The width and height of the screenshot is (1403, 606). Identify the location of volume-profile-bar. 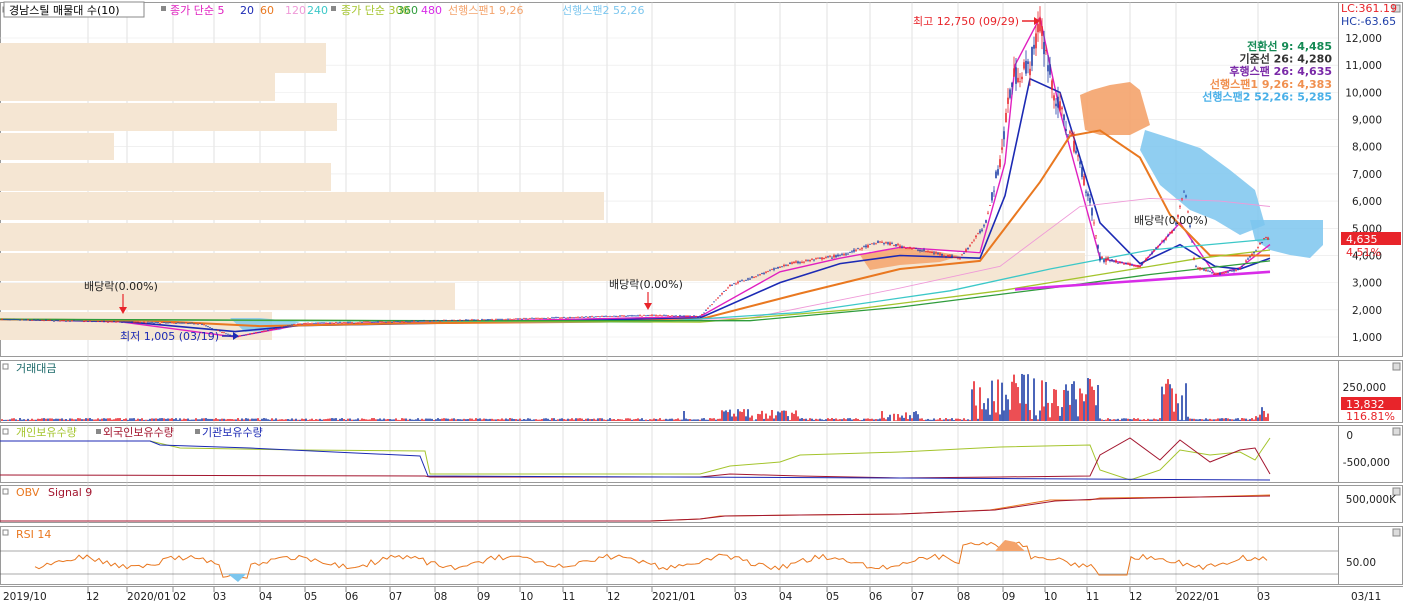
(227, 296).